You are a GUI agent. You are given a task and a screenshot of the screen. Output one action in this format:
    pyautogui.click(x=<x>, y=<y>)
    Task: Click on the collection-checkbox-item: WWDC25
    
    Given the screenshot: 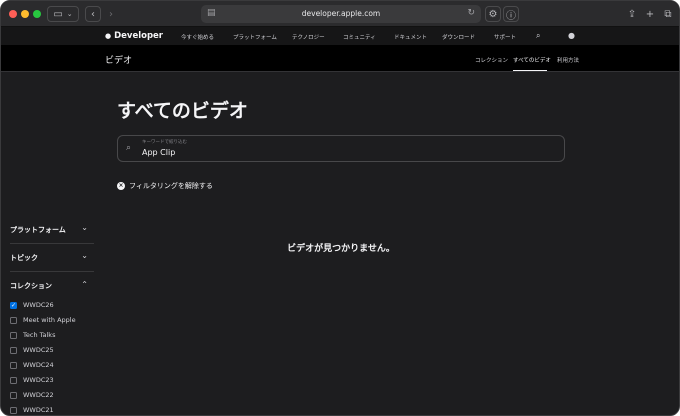 What is the action you would take?
    pyautogui.click(x=32, y=350)
    